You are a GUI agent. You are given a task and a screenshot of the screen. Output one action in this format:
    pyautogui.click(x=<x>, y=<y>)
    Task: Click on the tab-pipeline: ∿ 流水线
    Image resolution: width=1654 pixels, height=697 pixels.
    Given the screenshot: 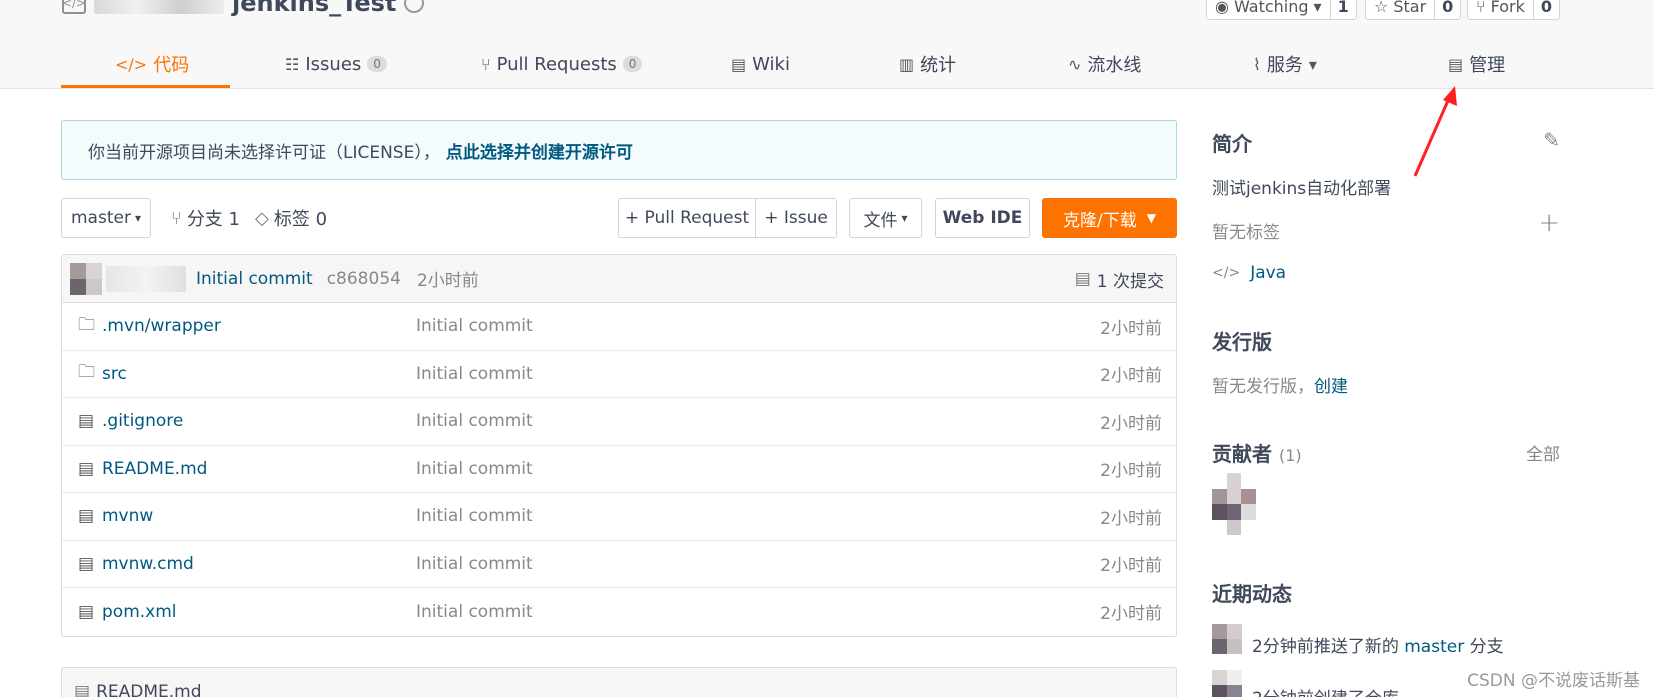 What is the action you would take?
    pyautogui.click(x=1104, y=64)
    